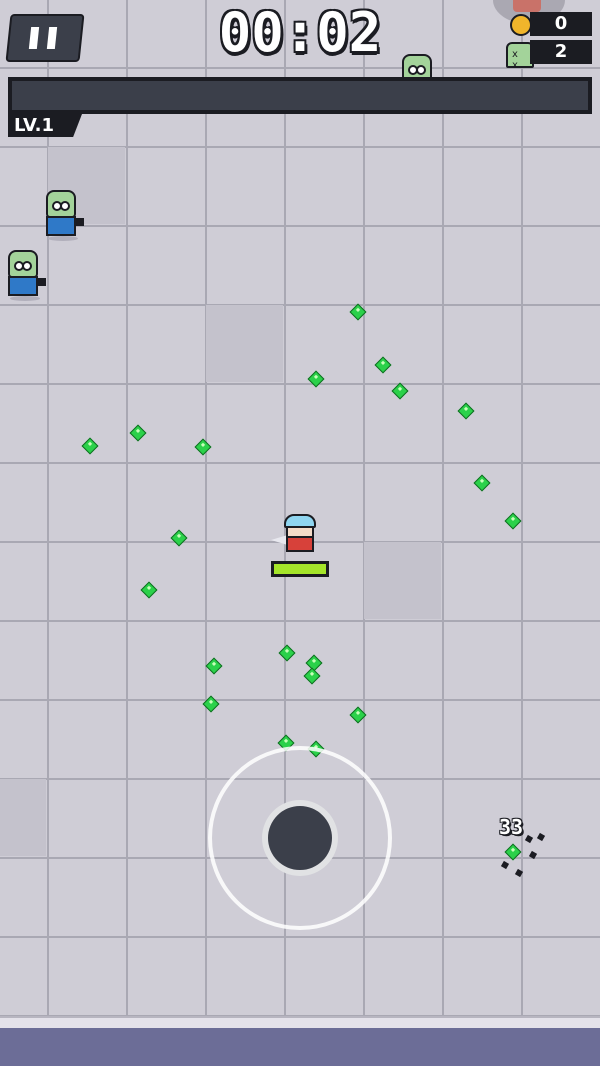 This screenshot has height=1066, width=600. I want to click on player-health-bar, so click(300, 569).